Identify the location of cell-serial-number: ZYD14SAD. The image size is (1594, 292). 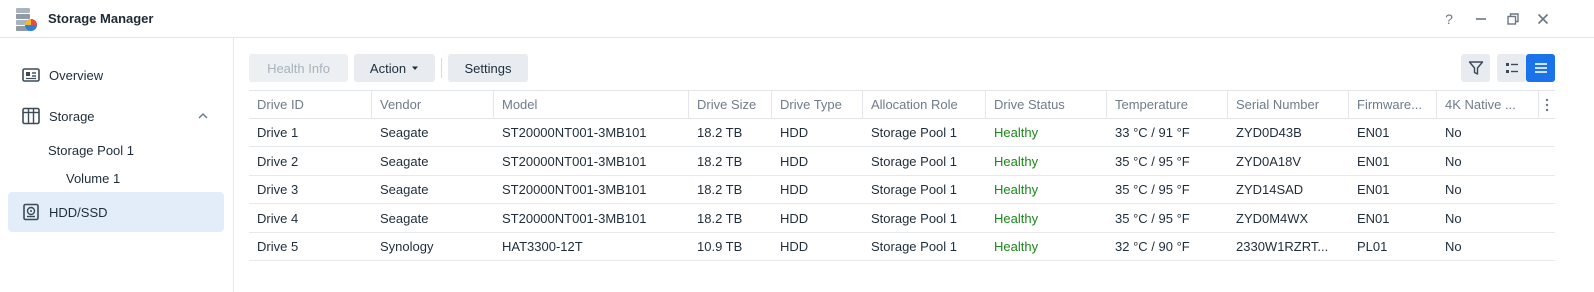
(1270, 189).